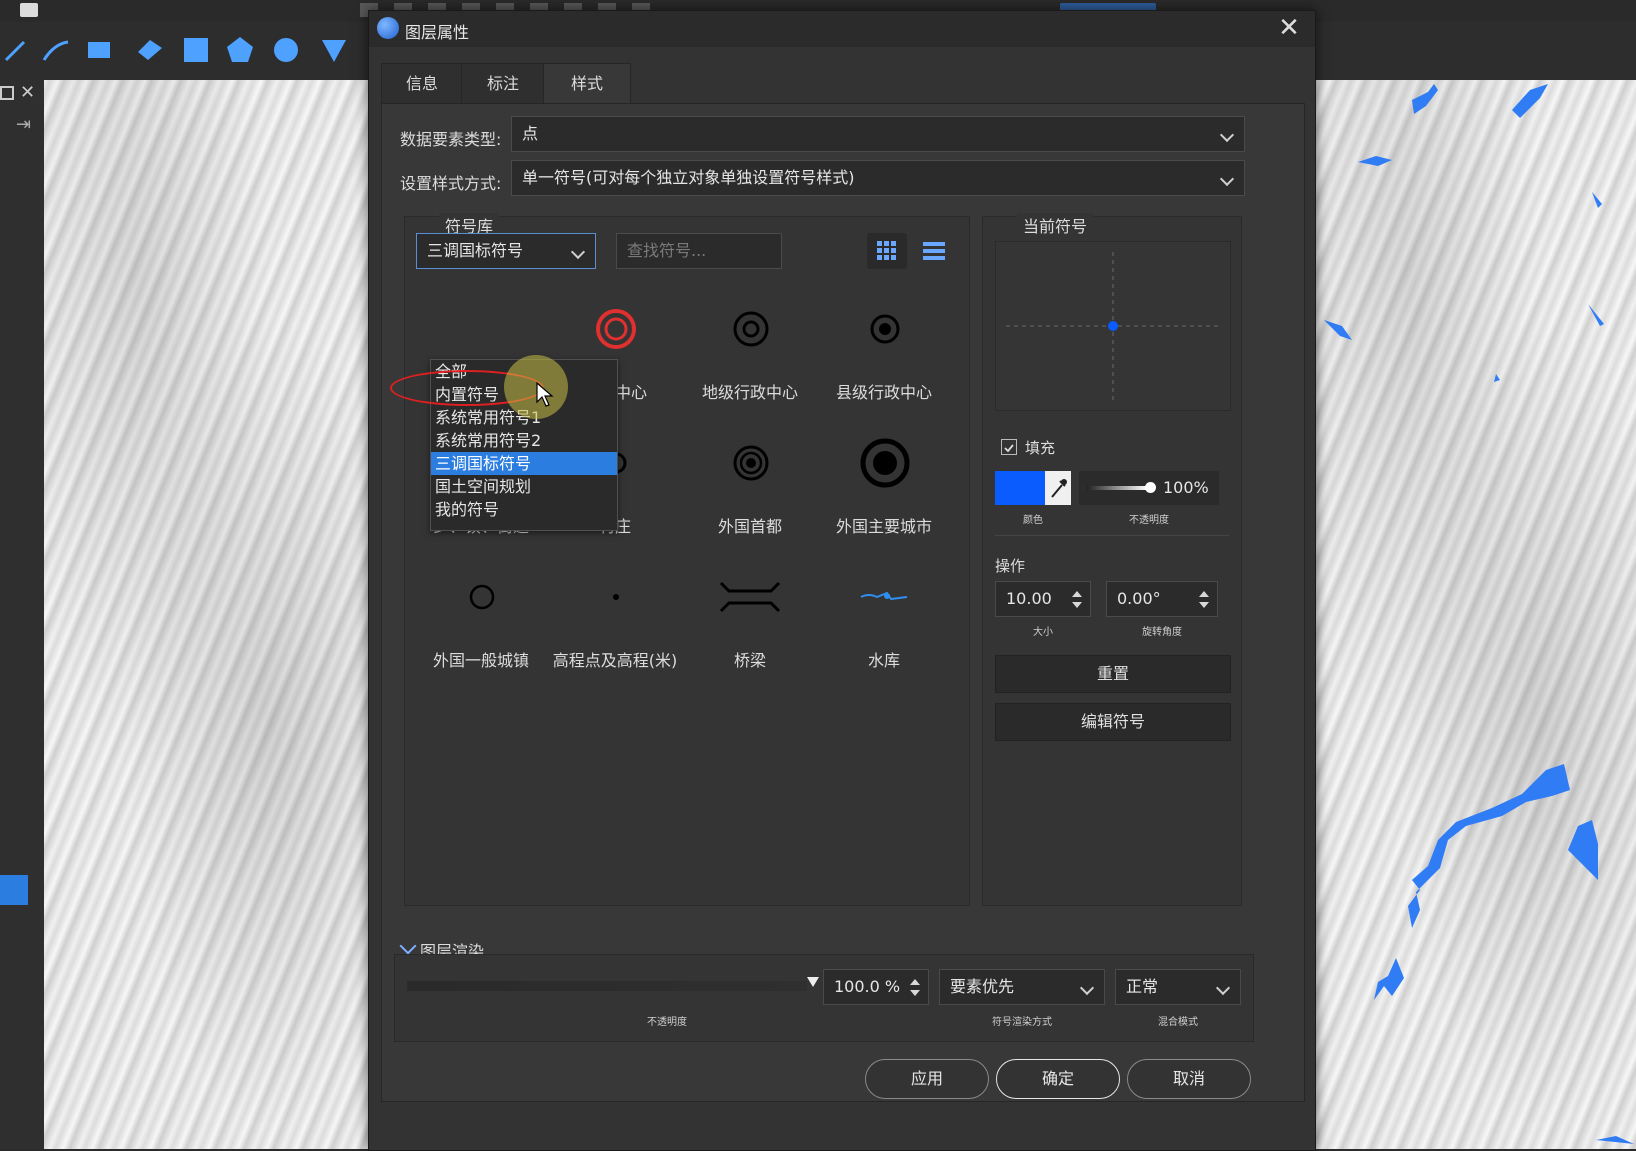 Image resolution: width=1636 pixels, height=1151 pixels. I want to click on symbol-library-select: 三调国标符号, so click(506, 251).